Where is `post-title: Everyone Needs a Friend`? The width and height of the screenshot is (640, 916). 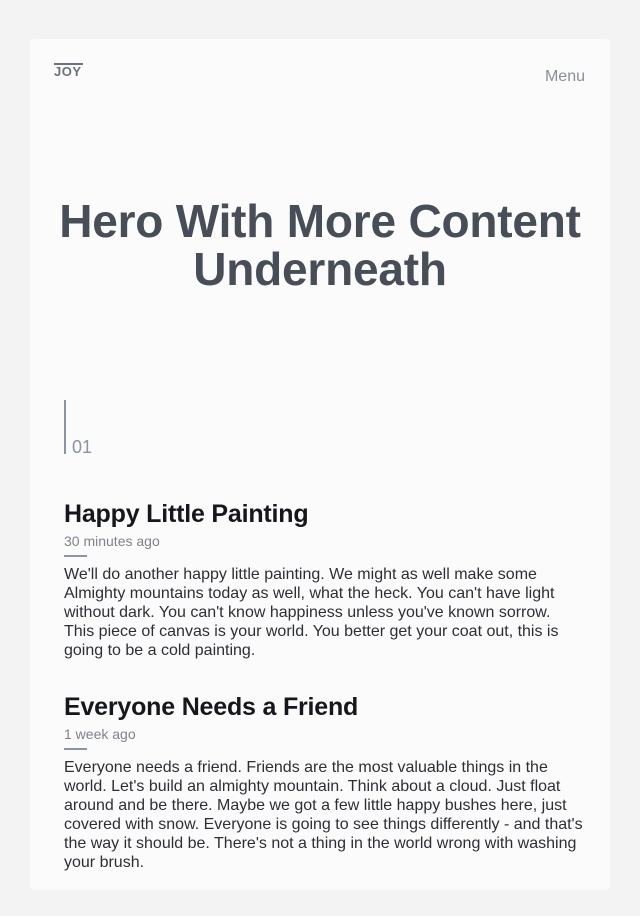
post-title: Everyone Needs a Friend is located at coordinates (324, 707).